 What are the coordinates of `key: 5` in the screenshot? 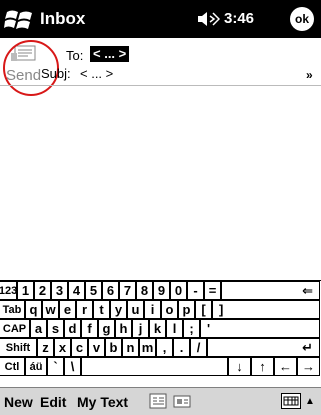 It's located at (93, 290).